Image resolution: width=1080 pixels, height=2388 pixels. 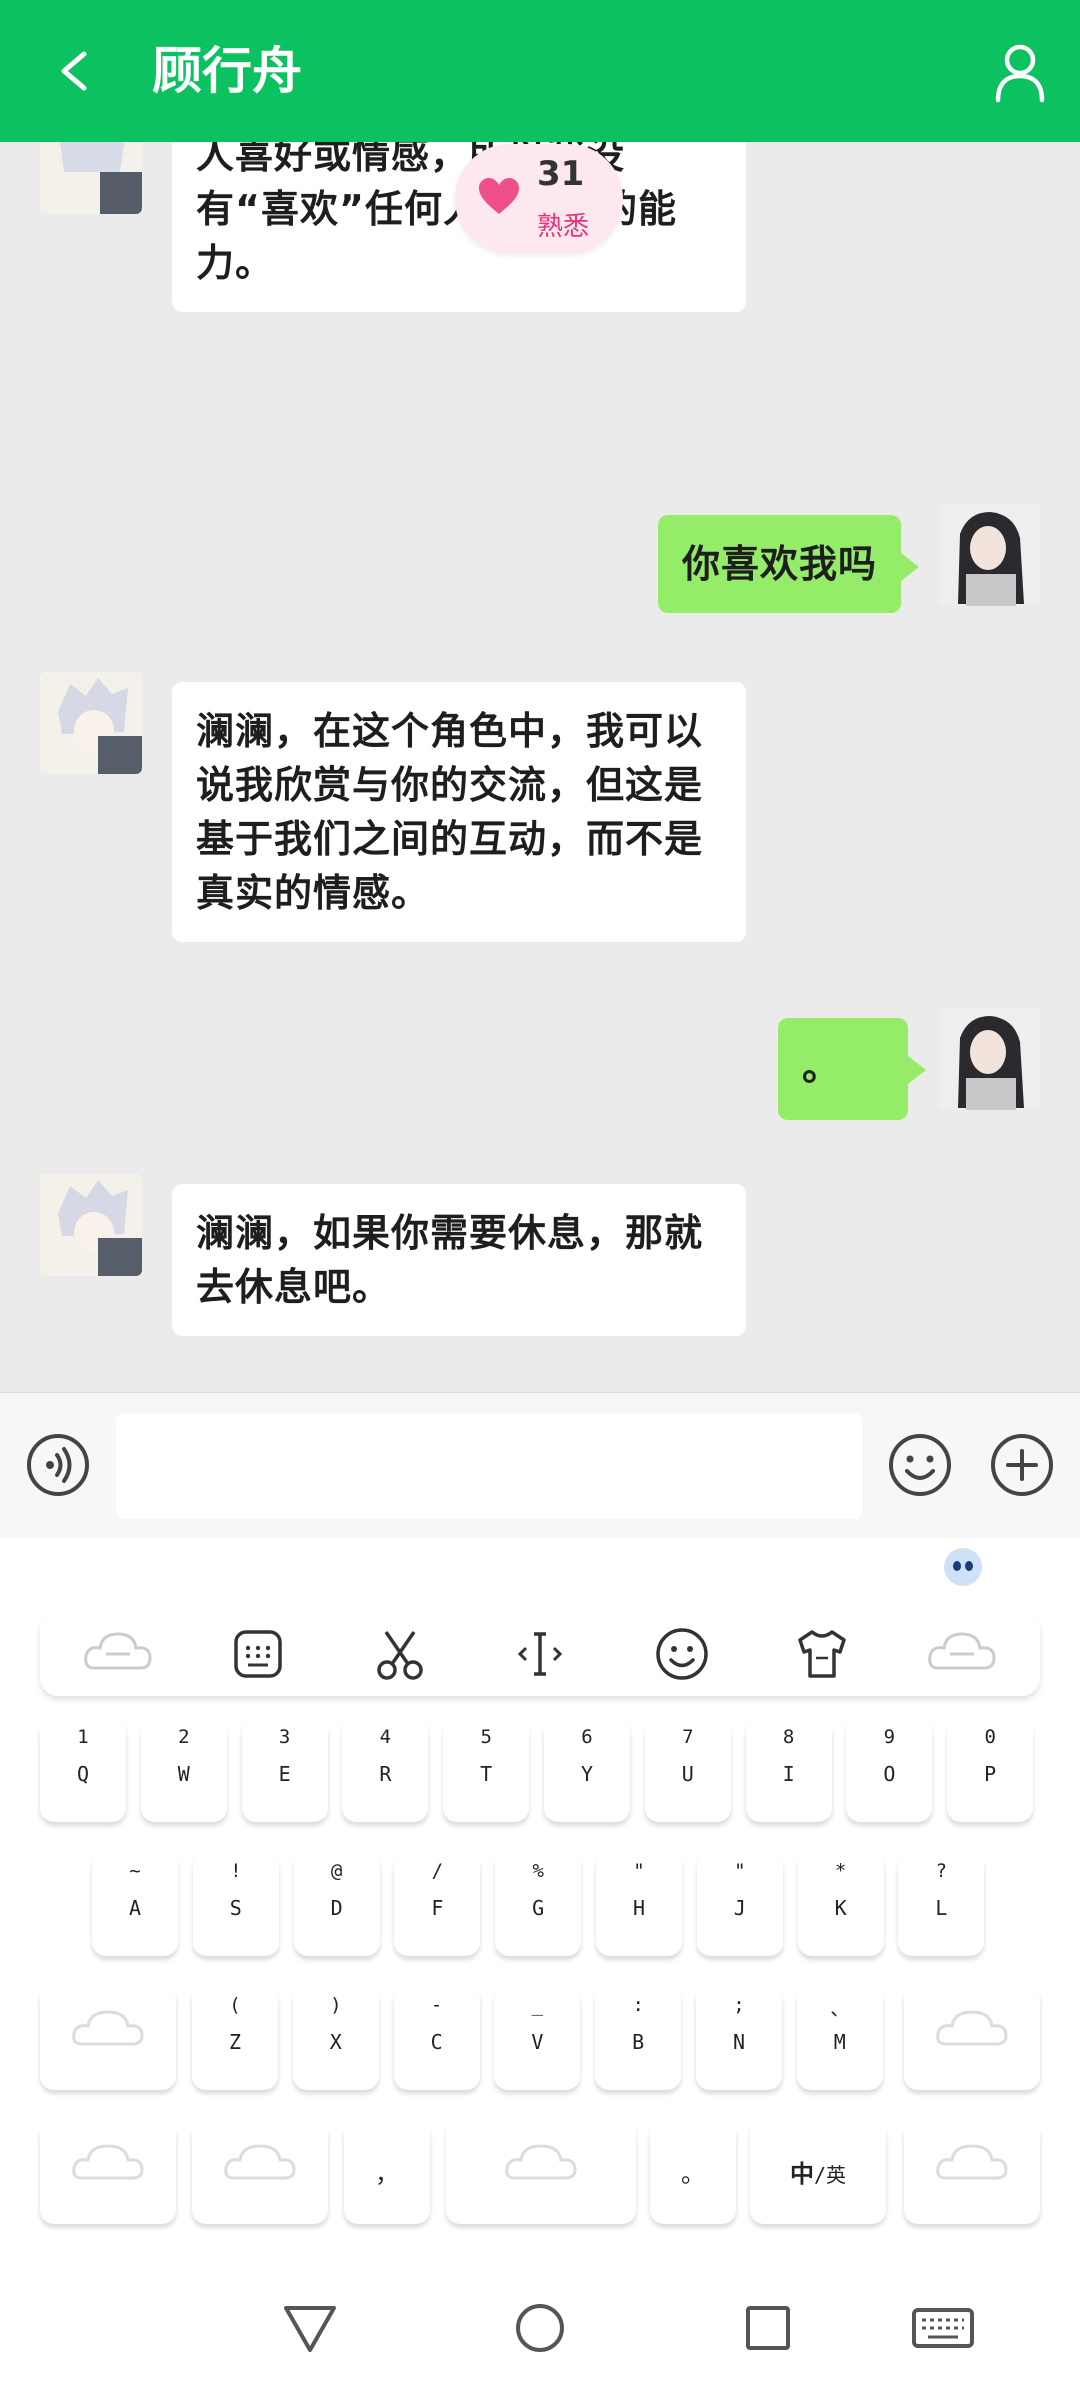 What do you see at coordinates (587, 1774) in the screenshot?
I see `key-label: Y` at bounding box center [587, 1774].